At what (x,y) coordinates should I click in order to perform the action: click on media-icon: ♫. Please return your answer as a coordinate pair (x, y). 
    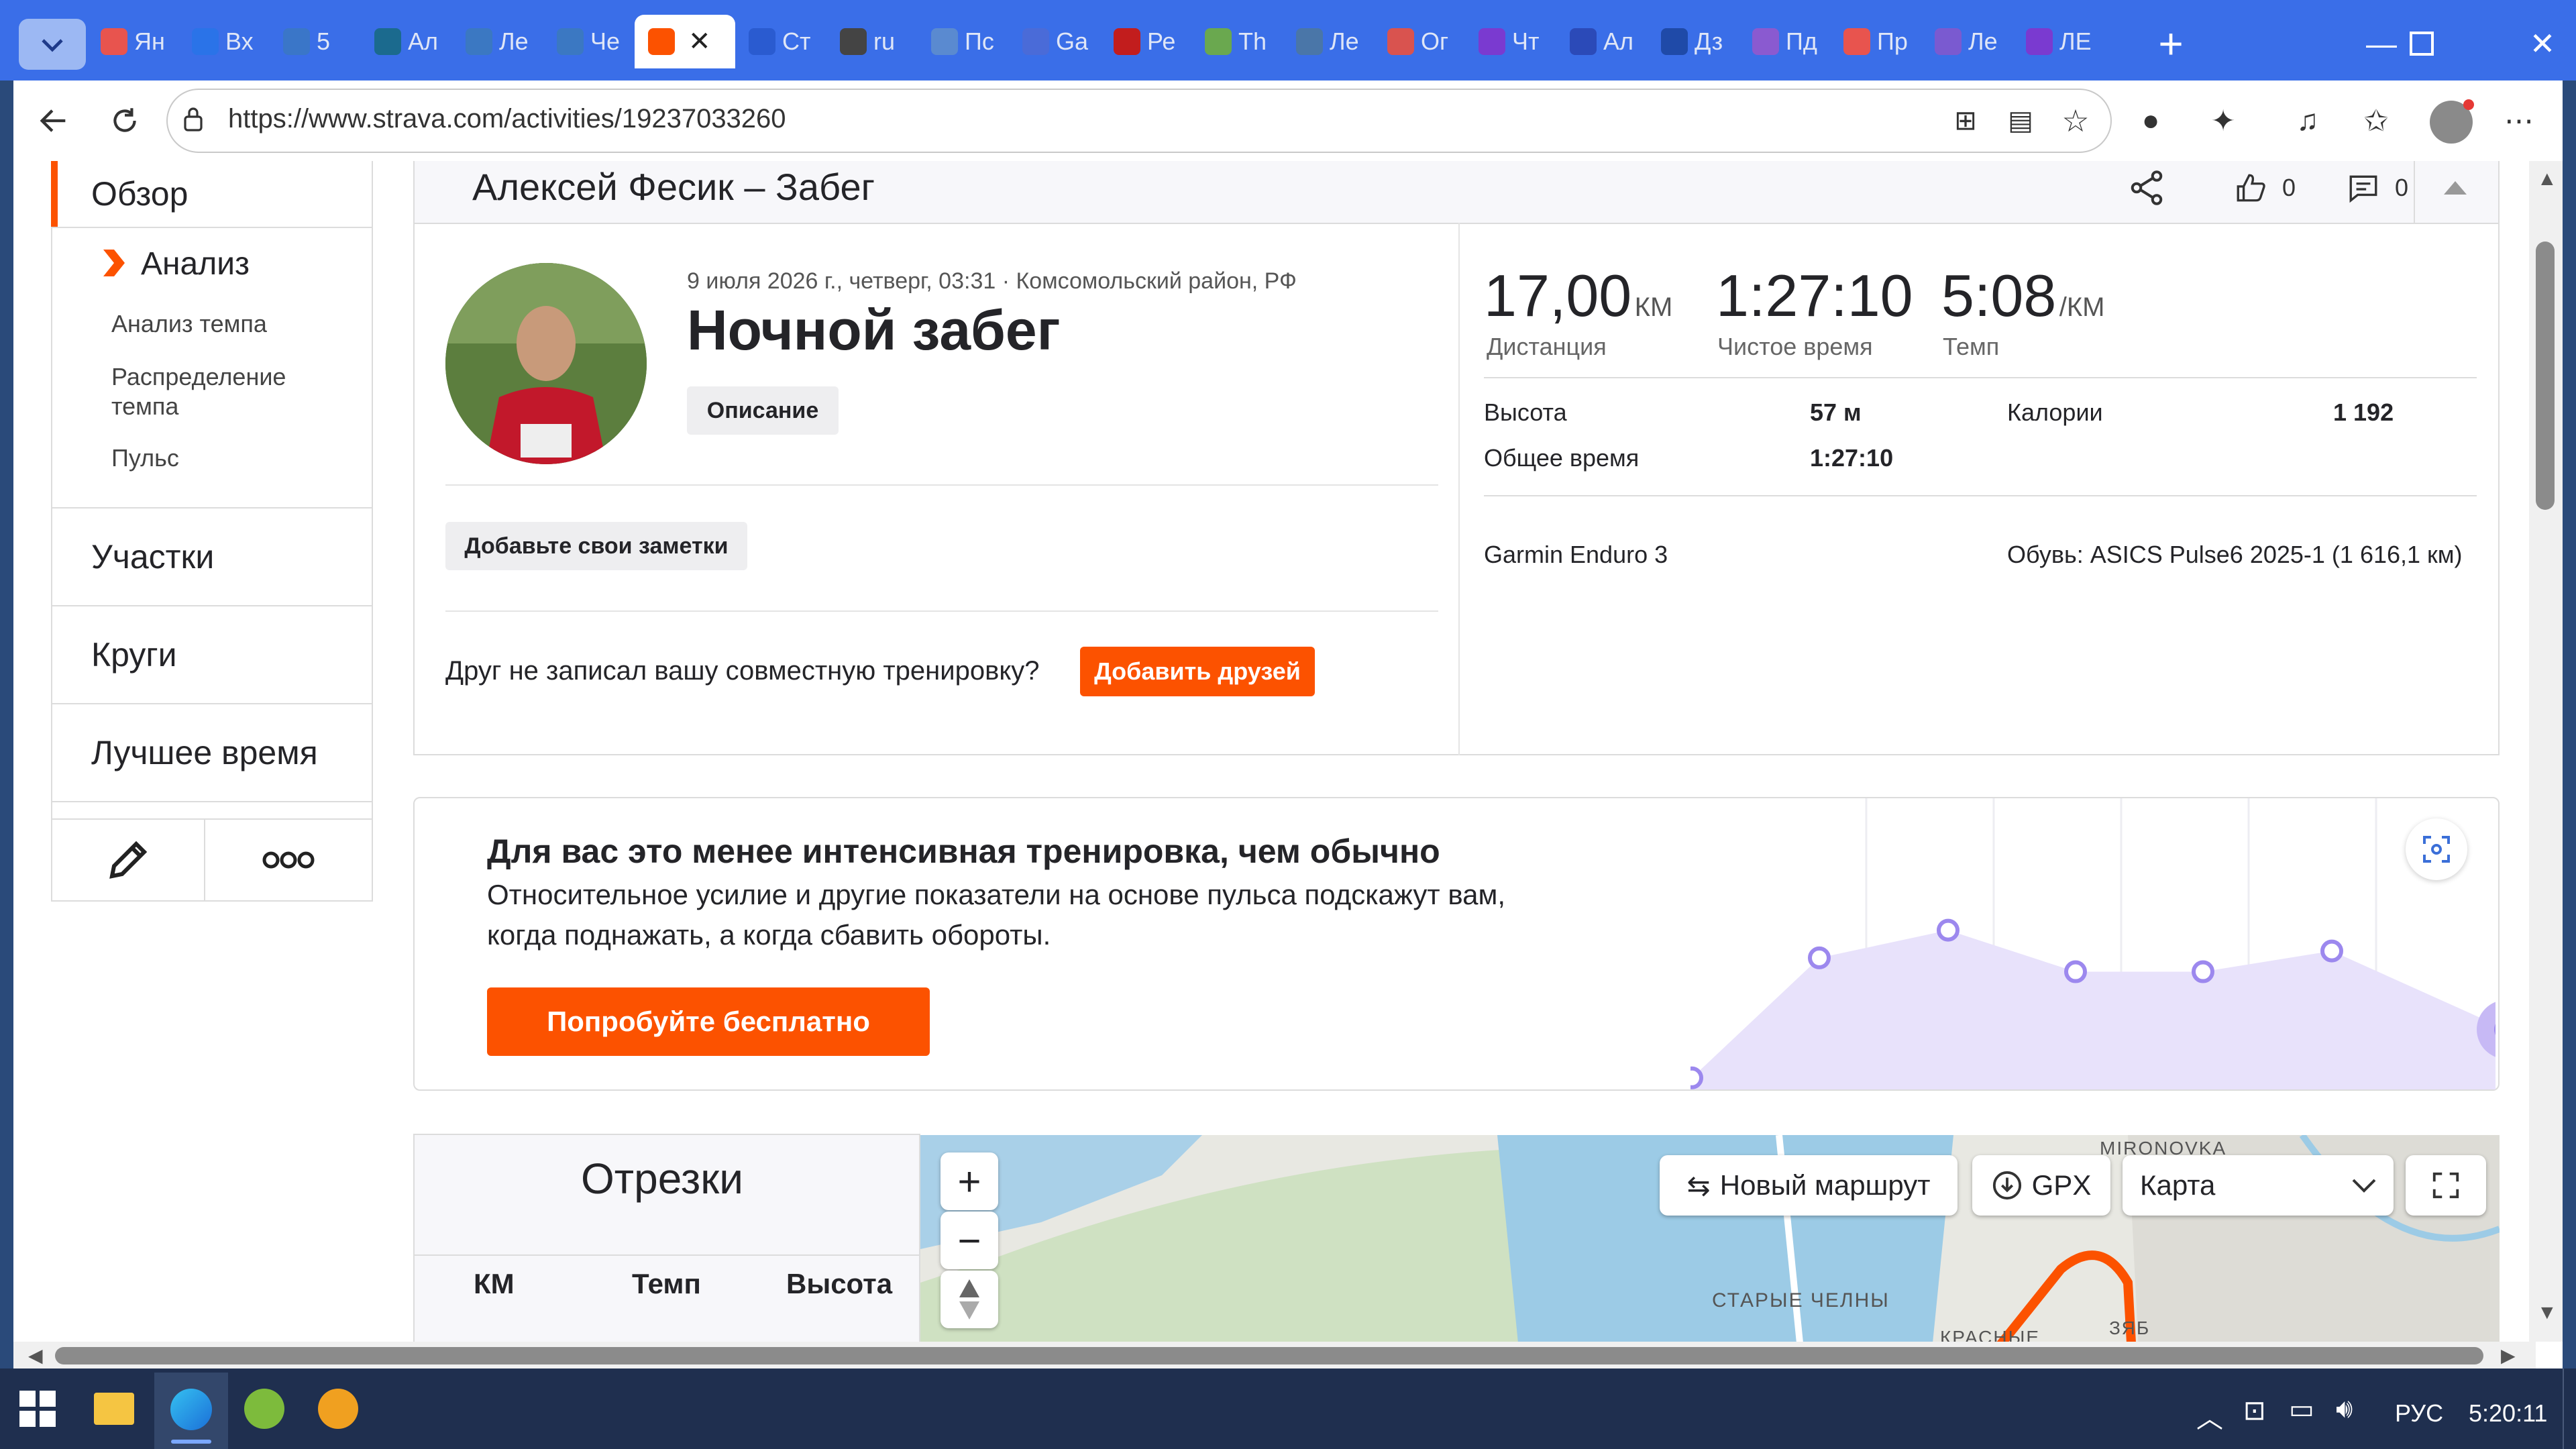
    Looking at the image, I should click on (2308, 121).